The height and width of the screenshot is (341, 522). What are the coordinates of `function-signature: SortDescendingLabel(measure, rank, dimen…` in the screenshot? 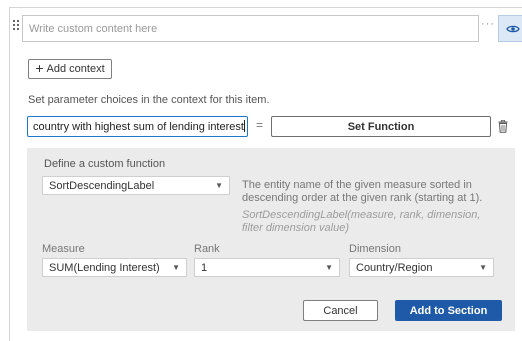 It's located at (361, 221).